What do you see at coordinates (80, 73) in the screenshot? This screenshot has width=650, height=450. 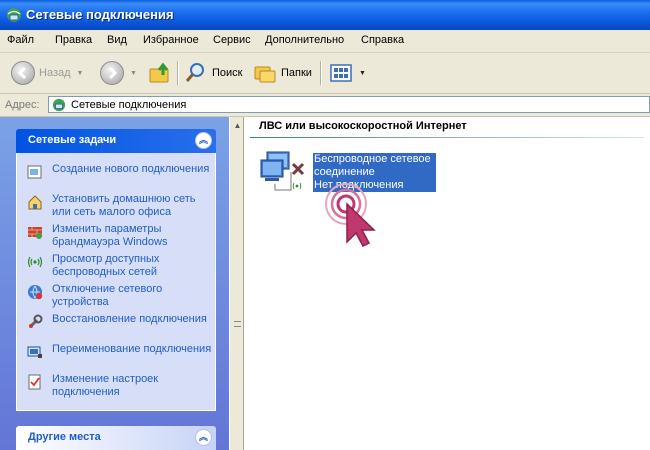 I see `back-dropdown-icon: ▼` at bounding box center [80, 73].